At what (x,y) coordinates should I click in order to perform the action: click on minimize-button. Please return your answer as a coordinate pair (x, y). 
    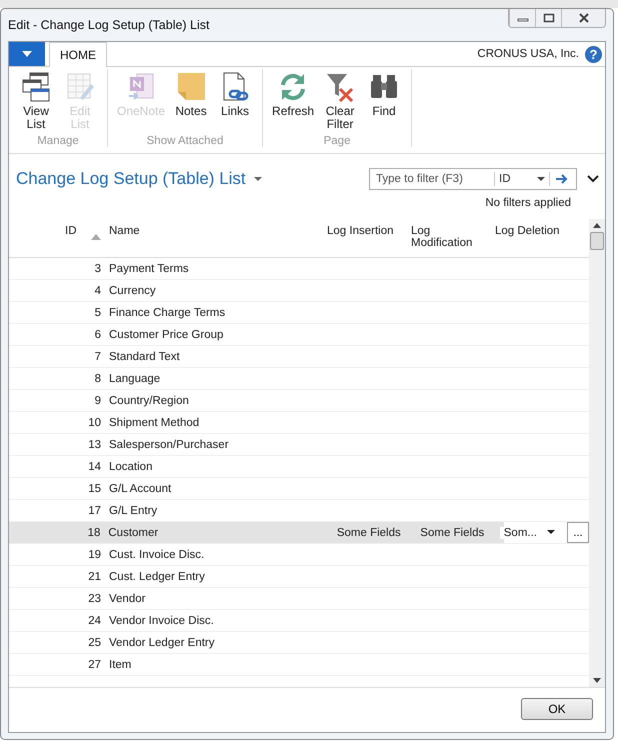
    Looking at the image, I should click on (522, 18).